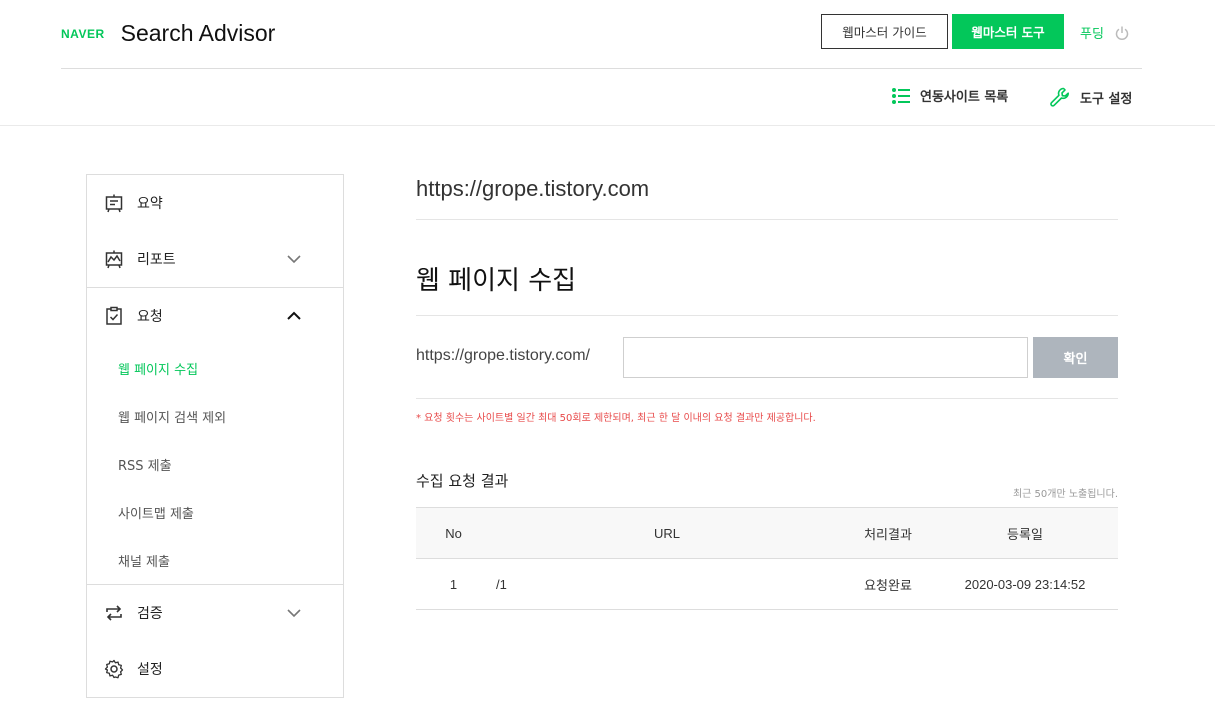  Describe the element at coordinates (901, 95) in the screenshot. I see `list-icon` at that location.